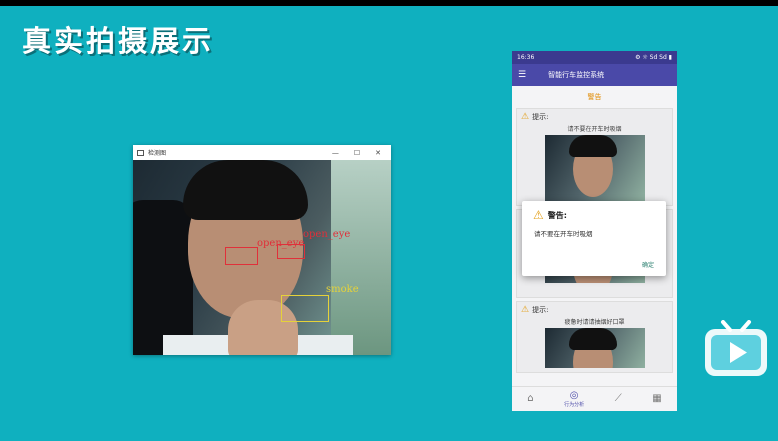 The height and width of the screenshot is (441, 778). I want to click on warning-dialog: ⚠ 警告: 请不要在开车时吸烟 确定, so click(594, 238).